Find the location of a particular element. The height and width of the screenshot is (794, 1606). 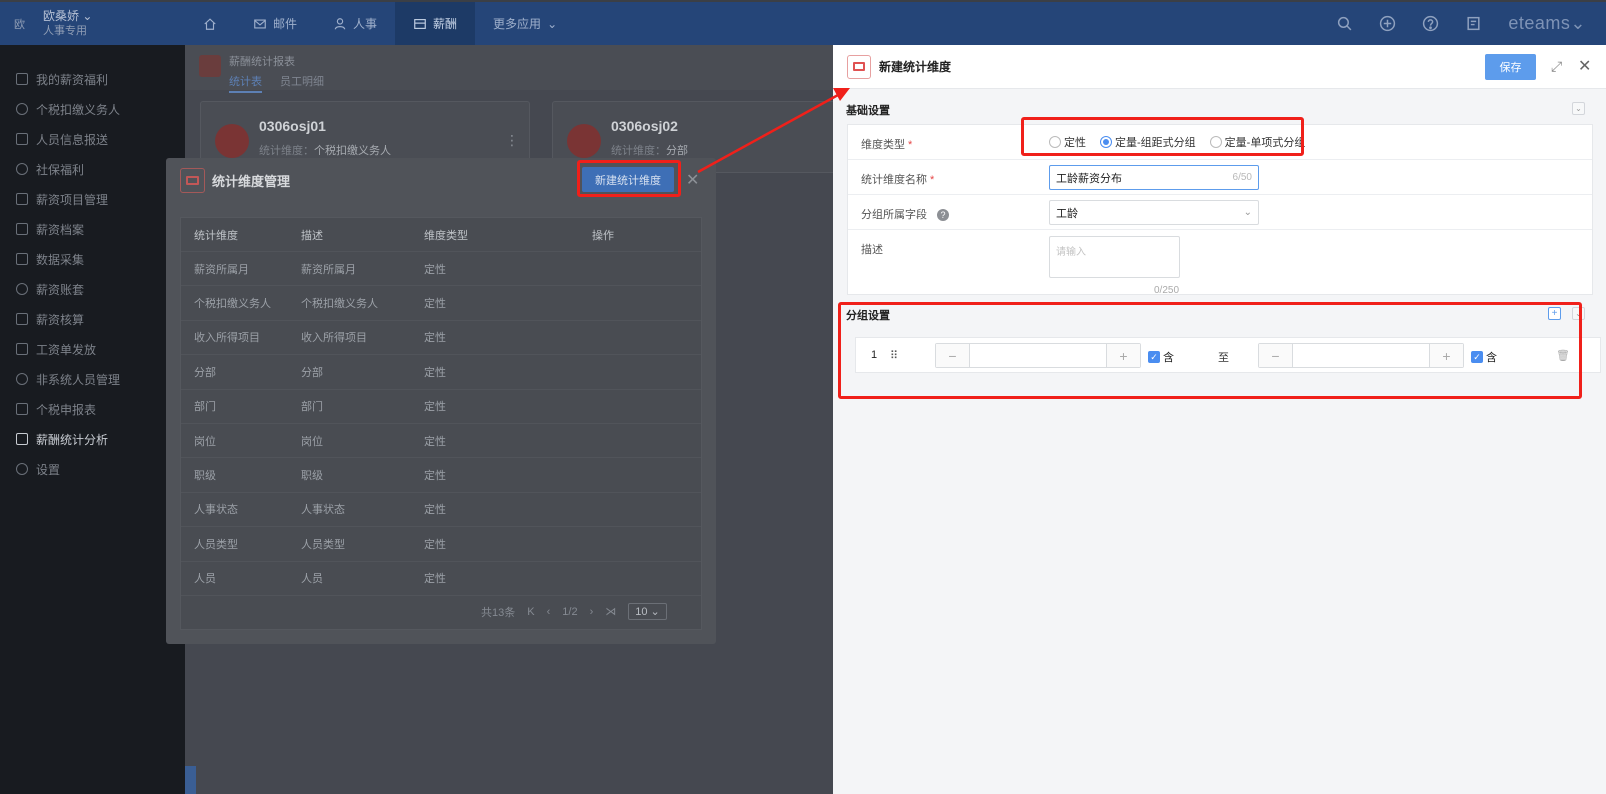

radio-label: 定性 is located at coordinates (1075, 143).